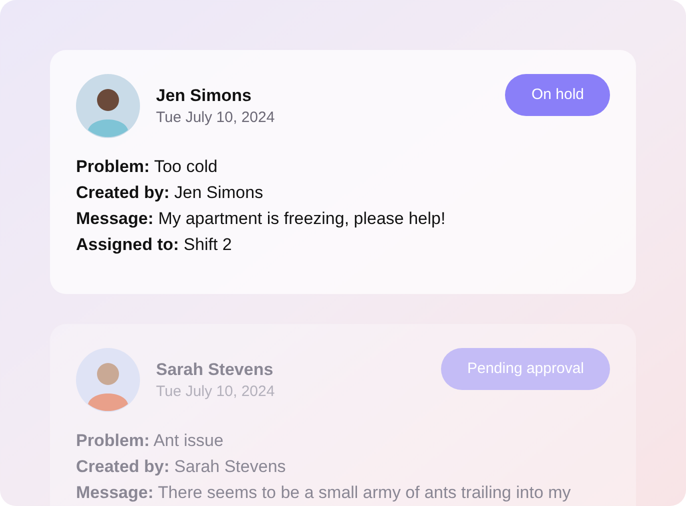 The height and width of the screenshot is (506, 686). Describe the element at coordinates (181, 467) in the screenshot. I see `ticket-detail: Created by: Sarah Stevens` at that location.